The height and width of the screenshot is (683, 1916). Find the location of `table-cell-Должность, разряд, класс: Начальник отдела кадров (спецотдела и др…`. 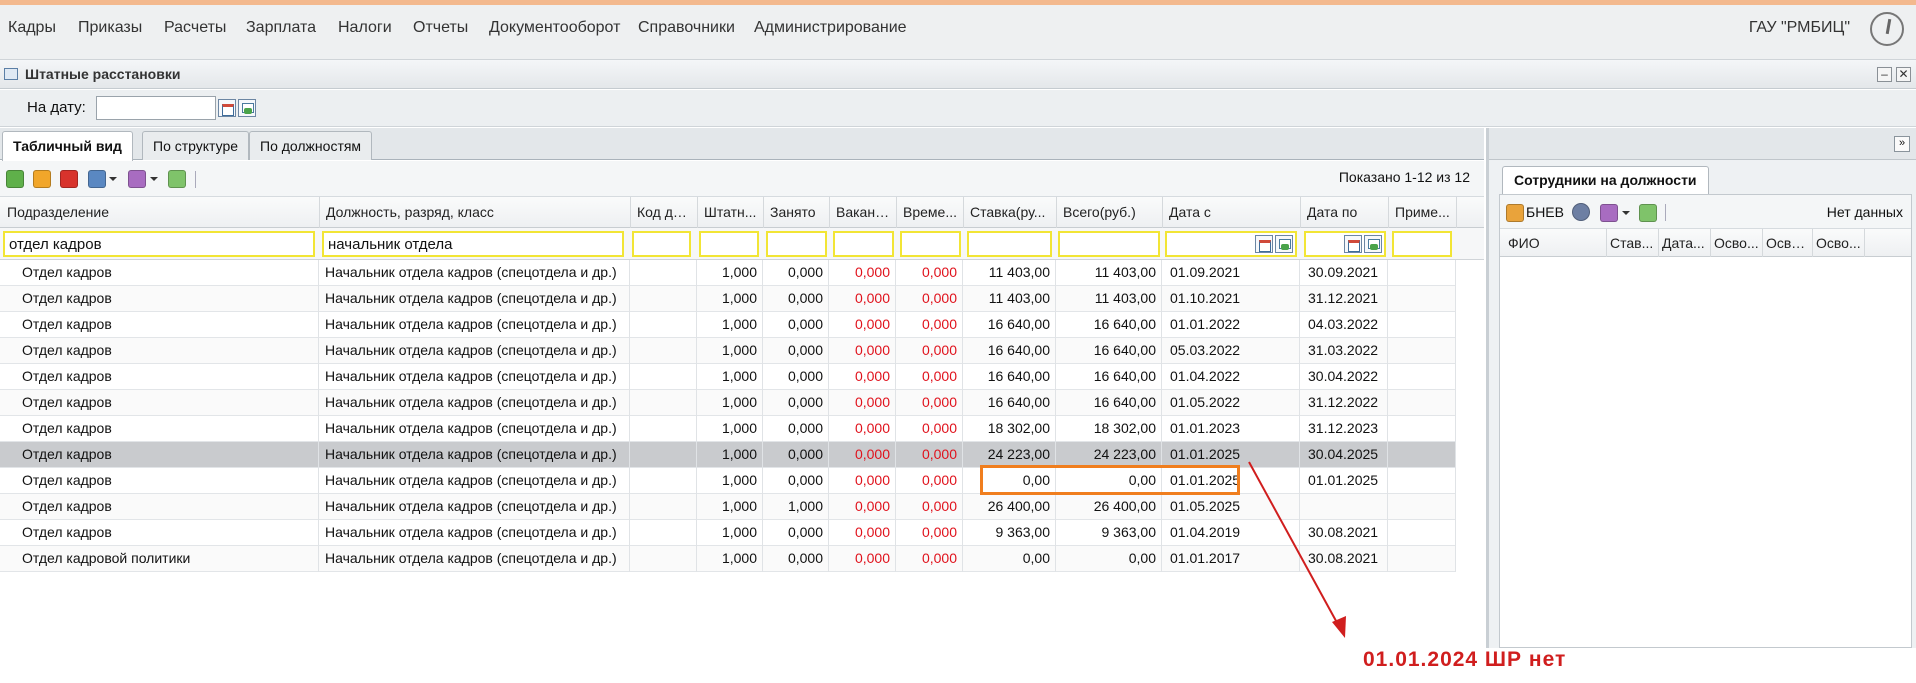

table-cell-Должность, разряд, класс: Начальник отдела кадров (спецотдела и др… is located at coordinates (474, 481).